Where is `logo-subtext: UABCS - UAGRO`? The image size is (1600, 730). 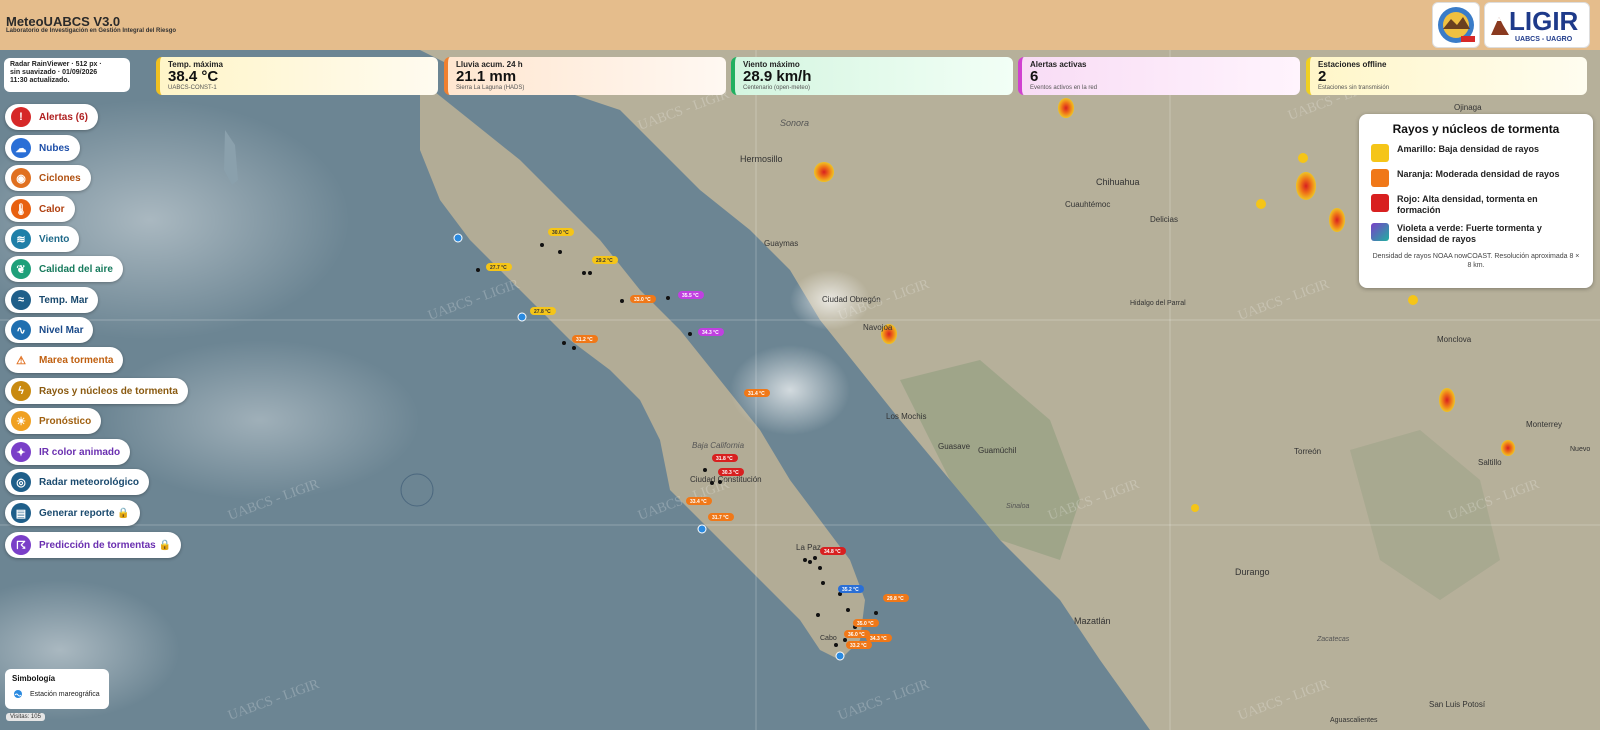
logo-subtext: UABCS - UAGRO is located at coordinates (1544, 39).